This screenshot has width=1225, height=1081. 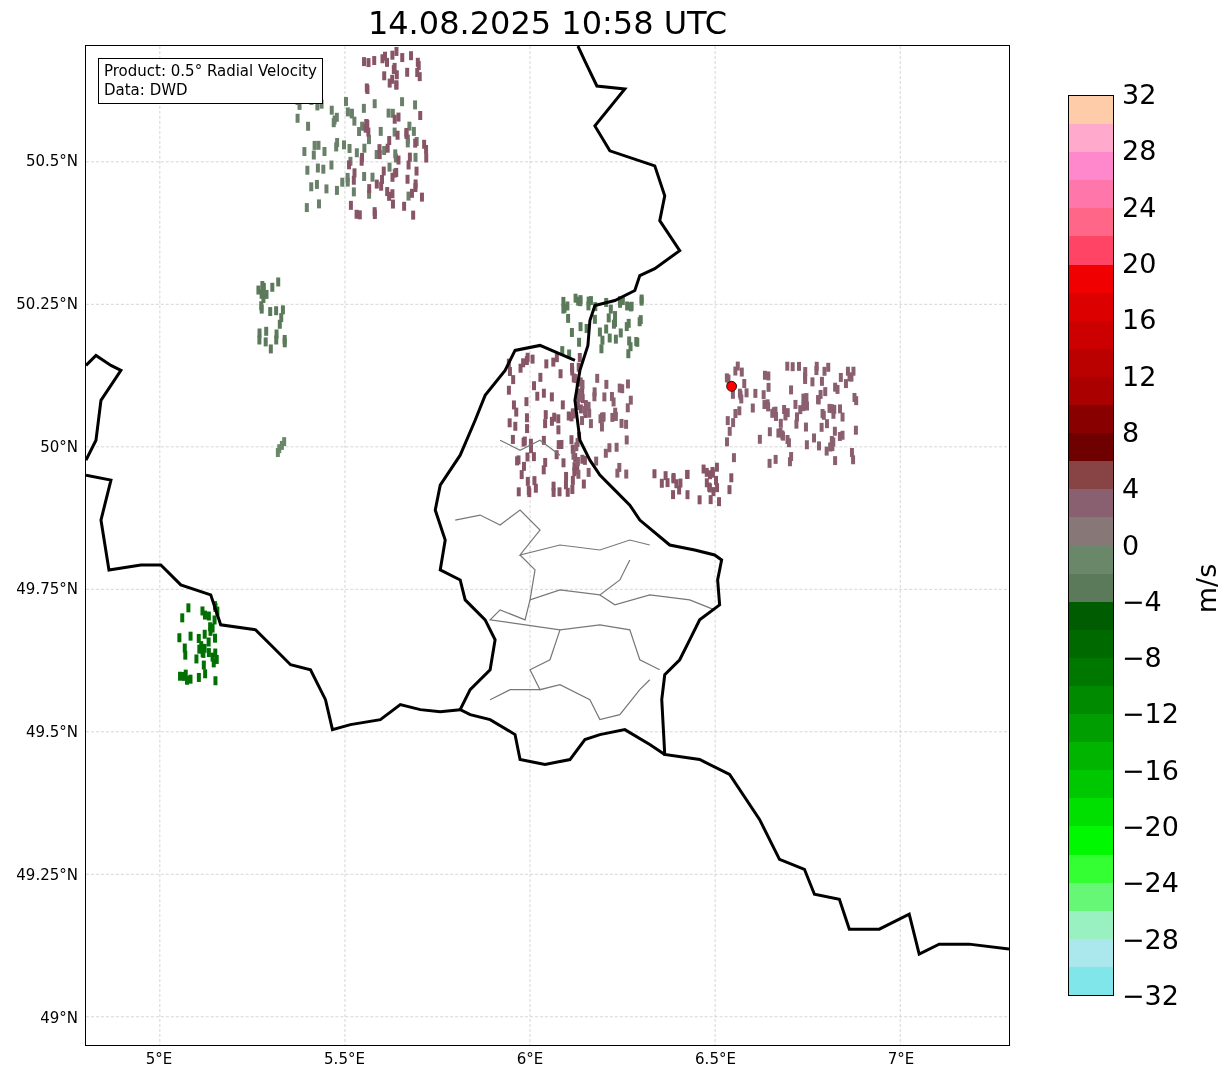 I want to click on colorbar-tick-label: −12, so click(x=1150, y=714).